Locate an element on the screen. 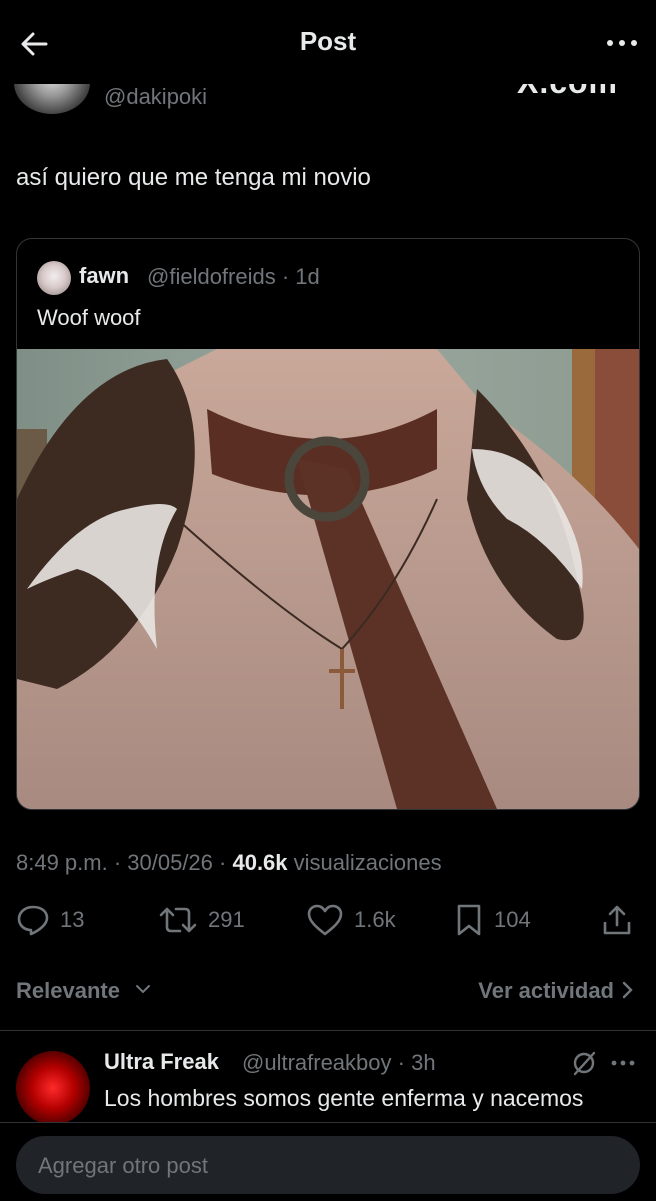  reply-author-avatar is located at coordinates (53, 1087).